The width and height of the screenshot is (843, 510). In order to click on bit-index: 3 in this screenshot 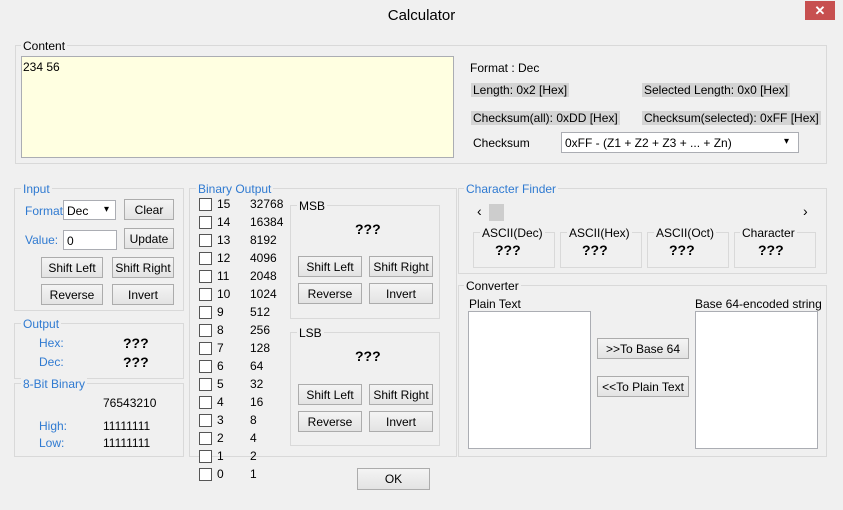, I will do `click(220, 420)`.